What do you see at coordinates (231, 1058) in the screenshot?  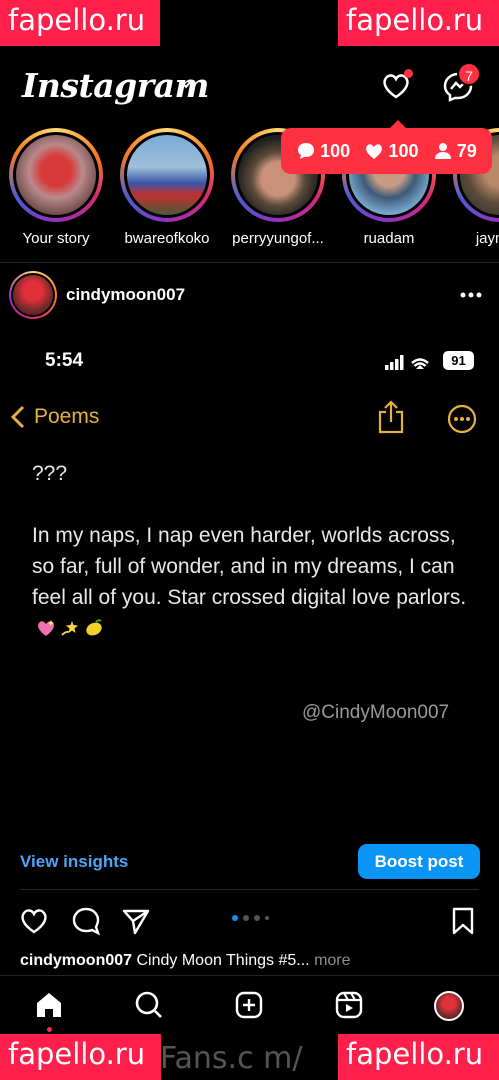 I see `watermark-center: Fans.c m/` at bounding box center [231, 1058].